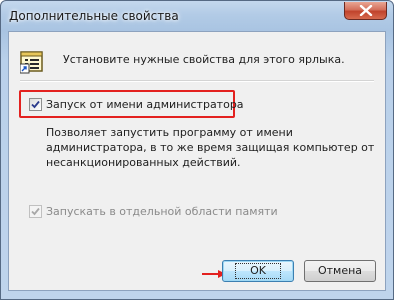  Describe the element at coordinates (162, 211) in the screenshot. I see `separate-memory-label: Запускать в отдельной области памяти` at that location.